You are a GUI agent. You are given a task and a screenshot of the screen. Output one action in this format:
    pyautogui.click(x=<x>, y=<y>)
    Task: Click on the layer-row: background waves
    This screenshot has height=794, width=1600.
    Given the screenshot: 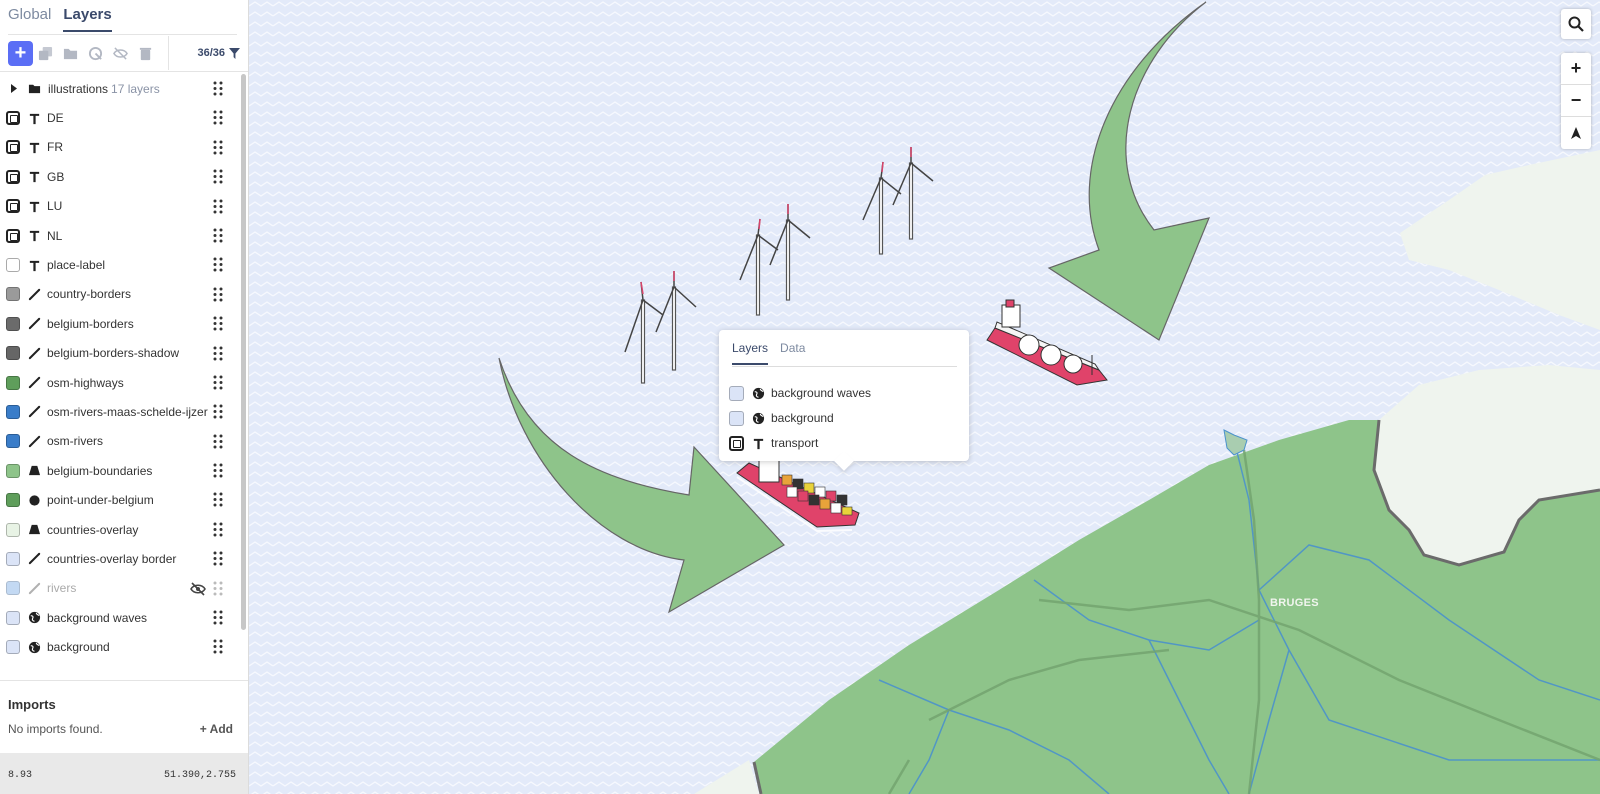 What is the action you would take?
    pyautogui.click(x=120, y=617)
    